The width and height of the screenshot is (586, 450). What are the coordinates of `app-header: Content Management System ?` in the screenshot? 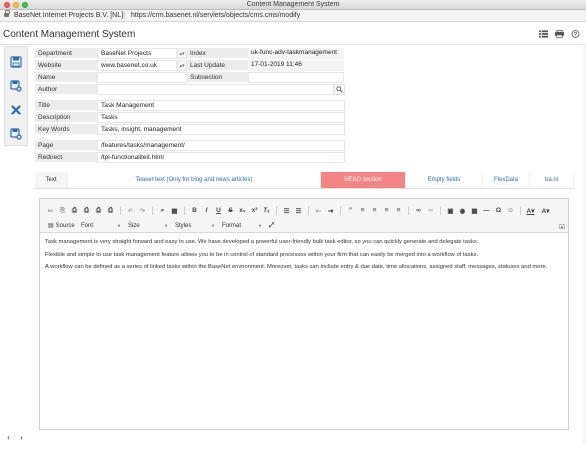 It's located at (293, 33).